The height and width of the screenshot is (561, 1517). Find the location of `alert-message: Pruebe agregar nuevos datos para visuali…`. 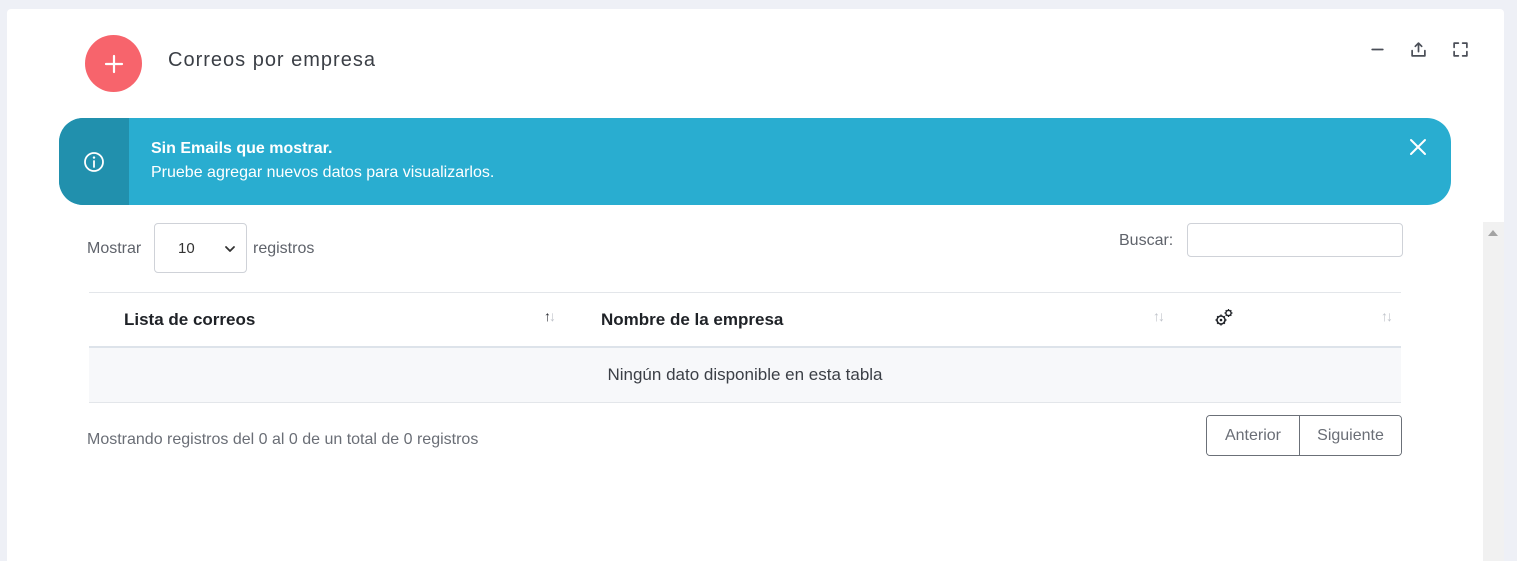

alert-message: Pruebe agregar nuevos datos para visuali… is located at coordinates (323, 172).